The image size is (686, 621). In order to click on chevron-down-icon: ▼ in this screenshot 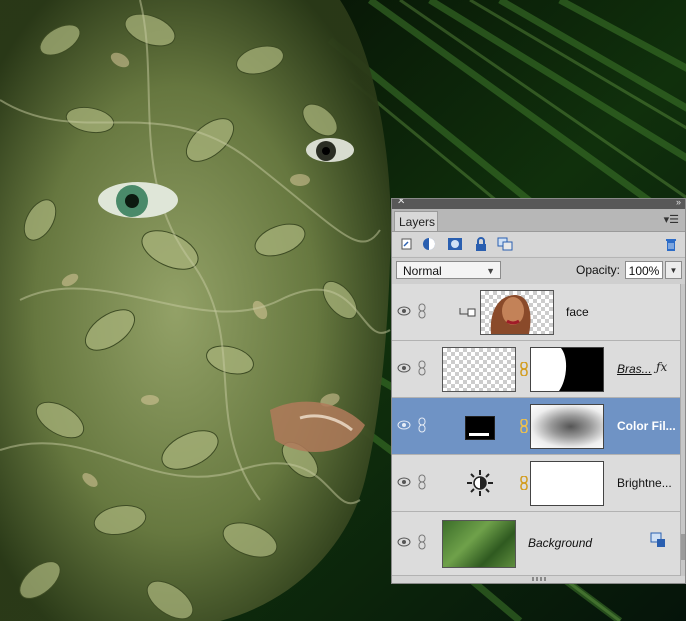, I will do `click(490, 271)`.